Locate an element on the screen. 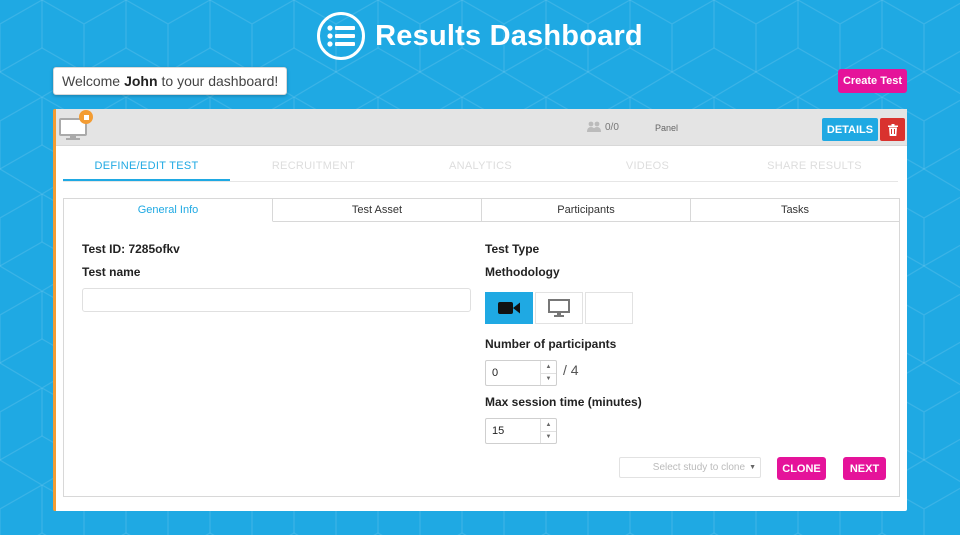  test-name-input is located at coordinates (276, 300).